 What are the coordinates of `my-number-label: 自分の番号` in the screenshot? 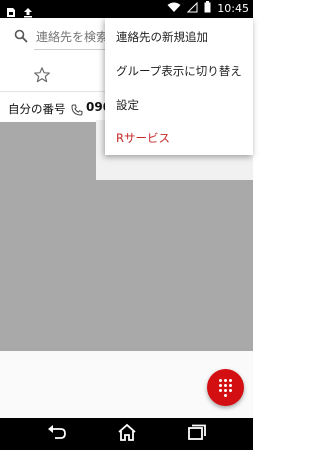 It's located at (37, 109).